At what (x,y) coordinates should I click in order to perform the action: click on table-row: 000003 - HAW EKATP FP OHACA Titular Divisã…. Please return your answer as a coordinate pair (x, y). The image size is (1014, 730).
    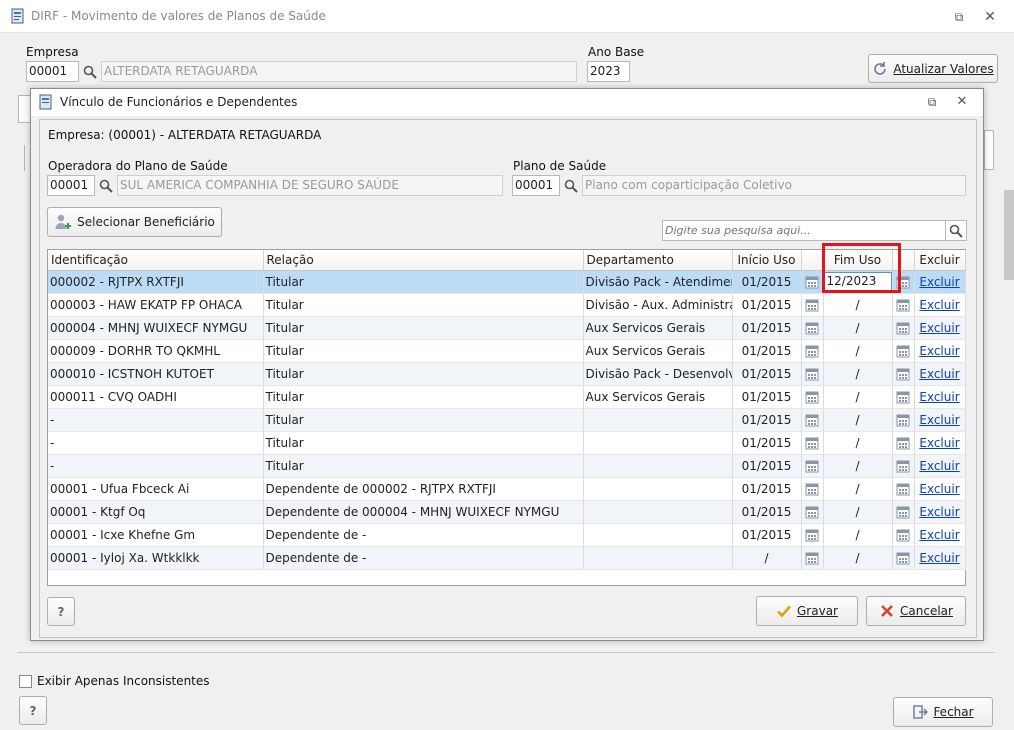
    Looking at the image, I should click on (507, 305).